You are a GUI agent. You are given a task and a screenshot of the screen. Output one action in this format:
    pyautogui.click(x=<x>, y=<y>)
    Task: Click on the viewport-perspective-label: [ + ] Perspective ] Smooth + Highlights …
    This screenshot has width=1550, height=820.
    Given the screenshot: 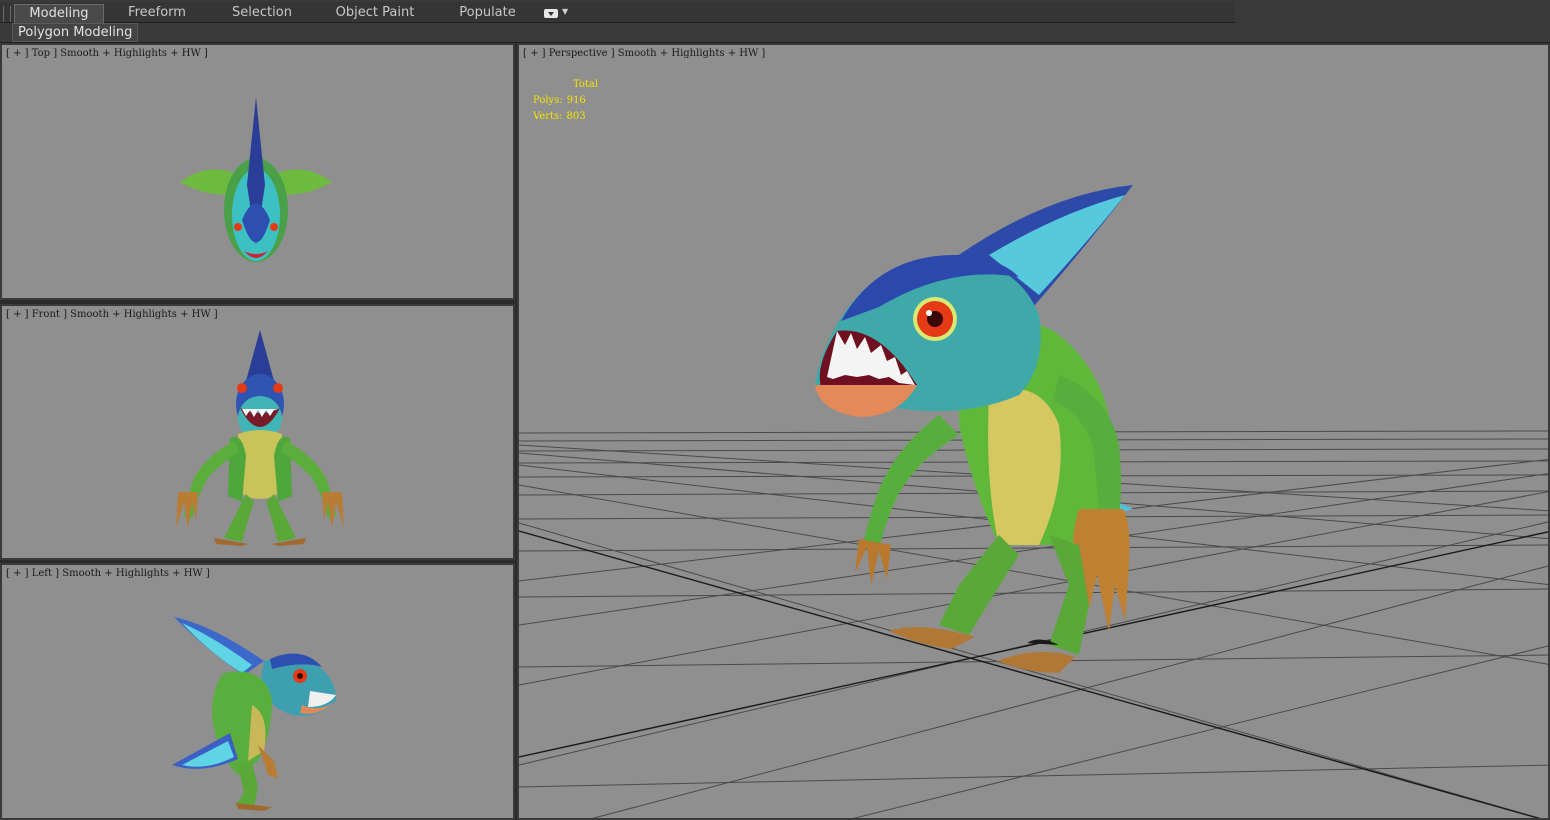 What is the action you would take?
    pyautogui.click(x=644, y=53)
    